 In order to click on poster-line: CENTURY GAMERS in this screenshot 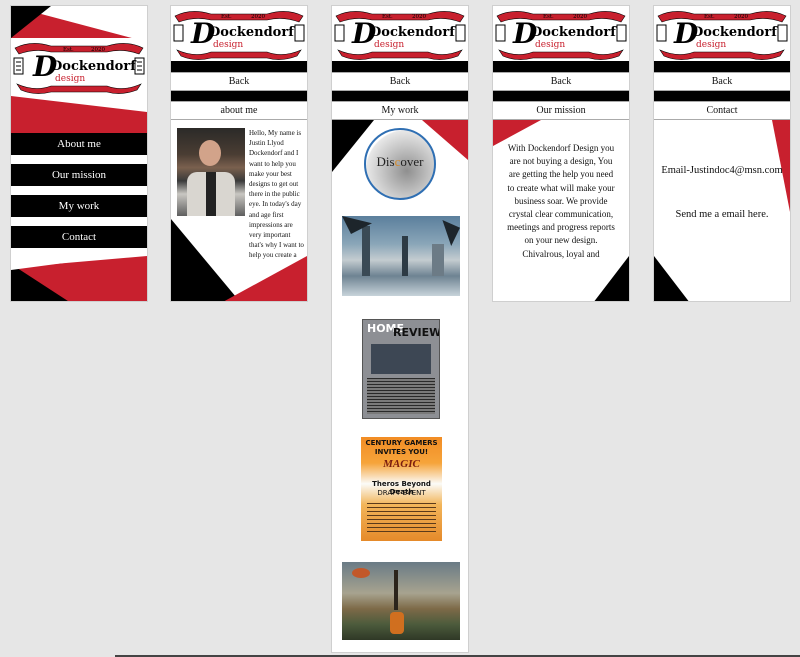, I will do `click(401, 443)`.